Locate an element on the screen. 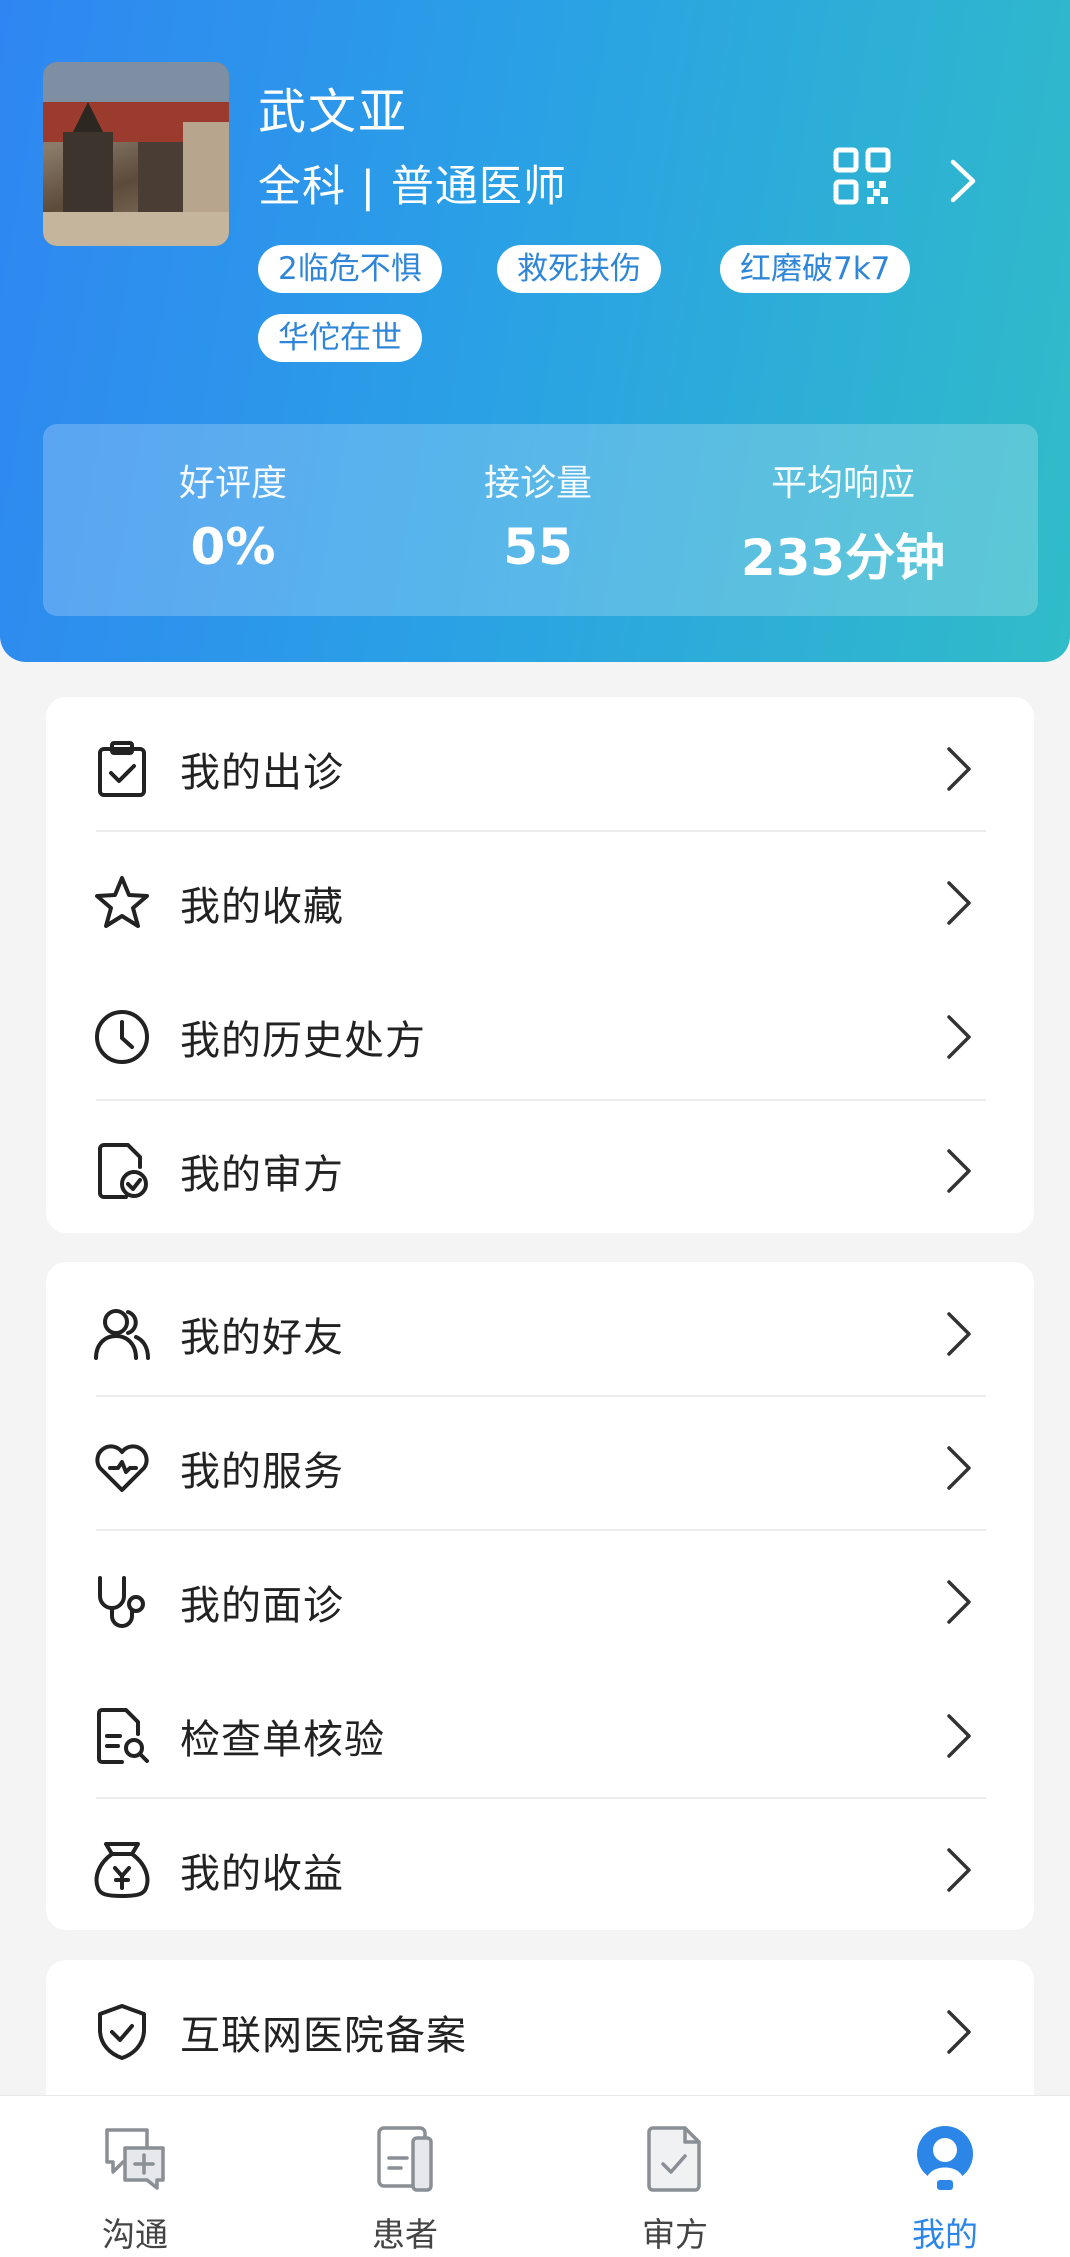  stat-response-time: 平均响应 233分钟 is located at coordinates (843, 522).